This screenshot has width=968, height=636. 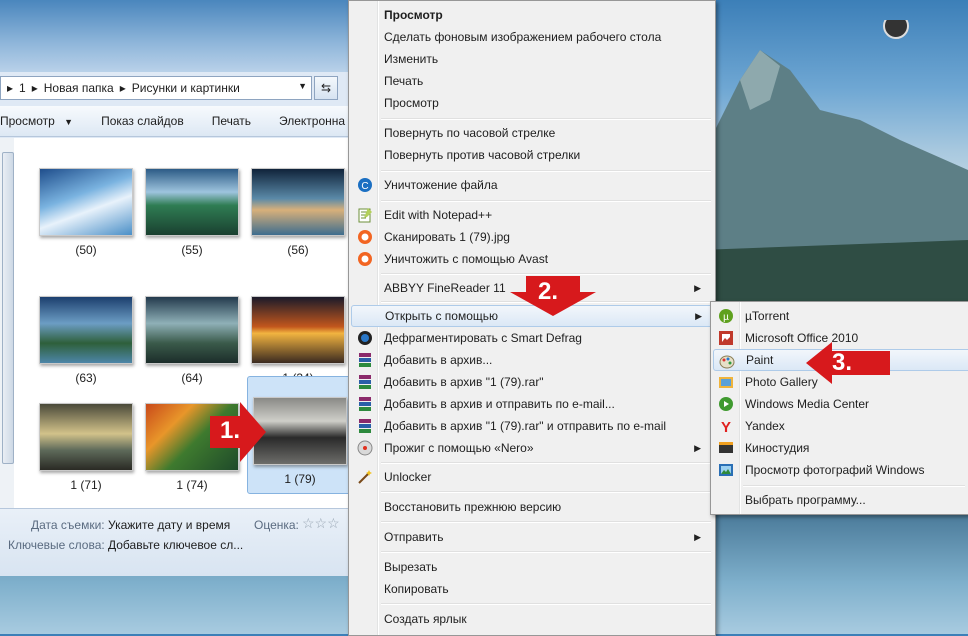 What do you see at coordinates (767, 316) in the screenshot?
I see `submenu-item-label: µTorrent` at bounding box center [767, 316].